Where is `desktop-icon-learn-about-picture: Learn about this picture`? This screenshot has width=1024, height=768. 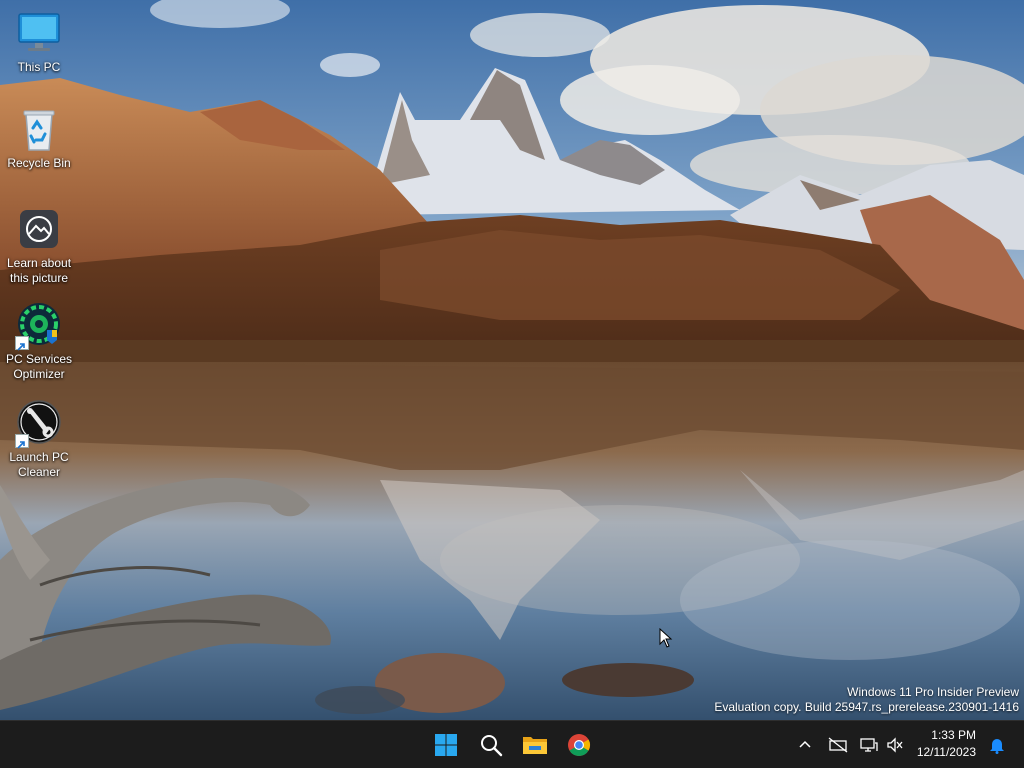 desktop-icon-learn-about-picture: Learn about this picture is located at coordinates (39, 246).